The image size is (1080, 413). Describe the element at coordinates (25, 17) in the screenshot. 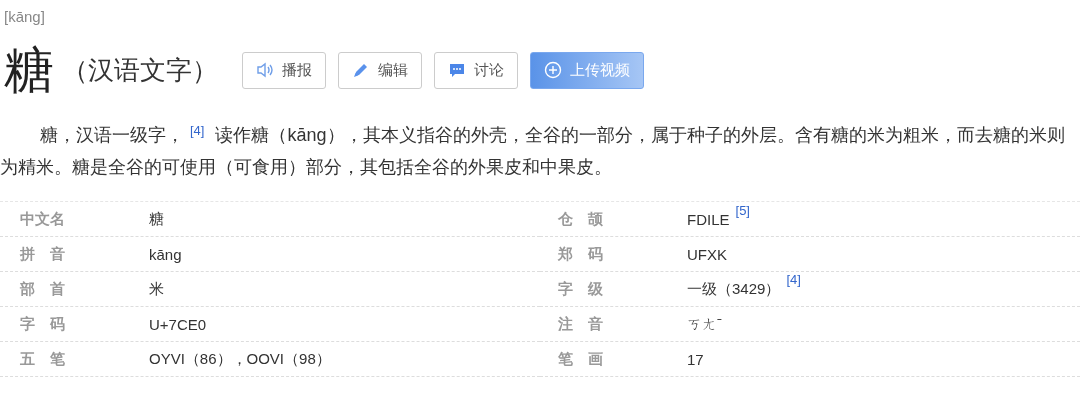

I see `pinyin-text: [kāng]` at that location.